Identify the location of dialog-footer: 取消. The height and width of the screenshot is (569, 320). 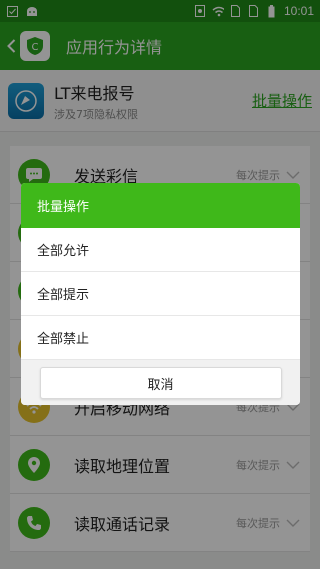
(160, 382).